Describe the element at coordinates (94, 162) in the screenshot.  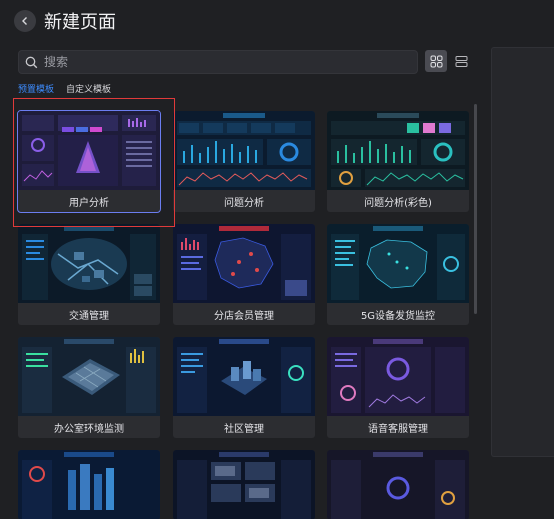
I see `selection-highlight` at that location.